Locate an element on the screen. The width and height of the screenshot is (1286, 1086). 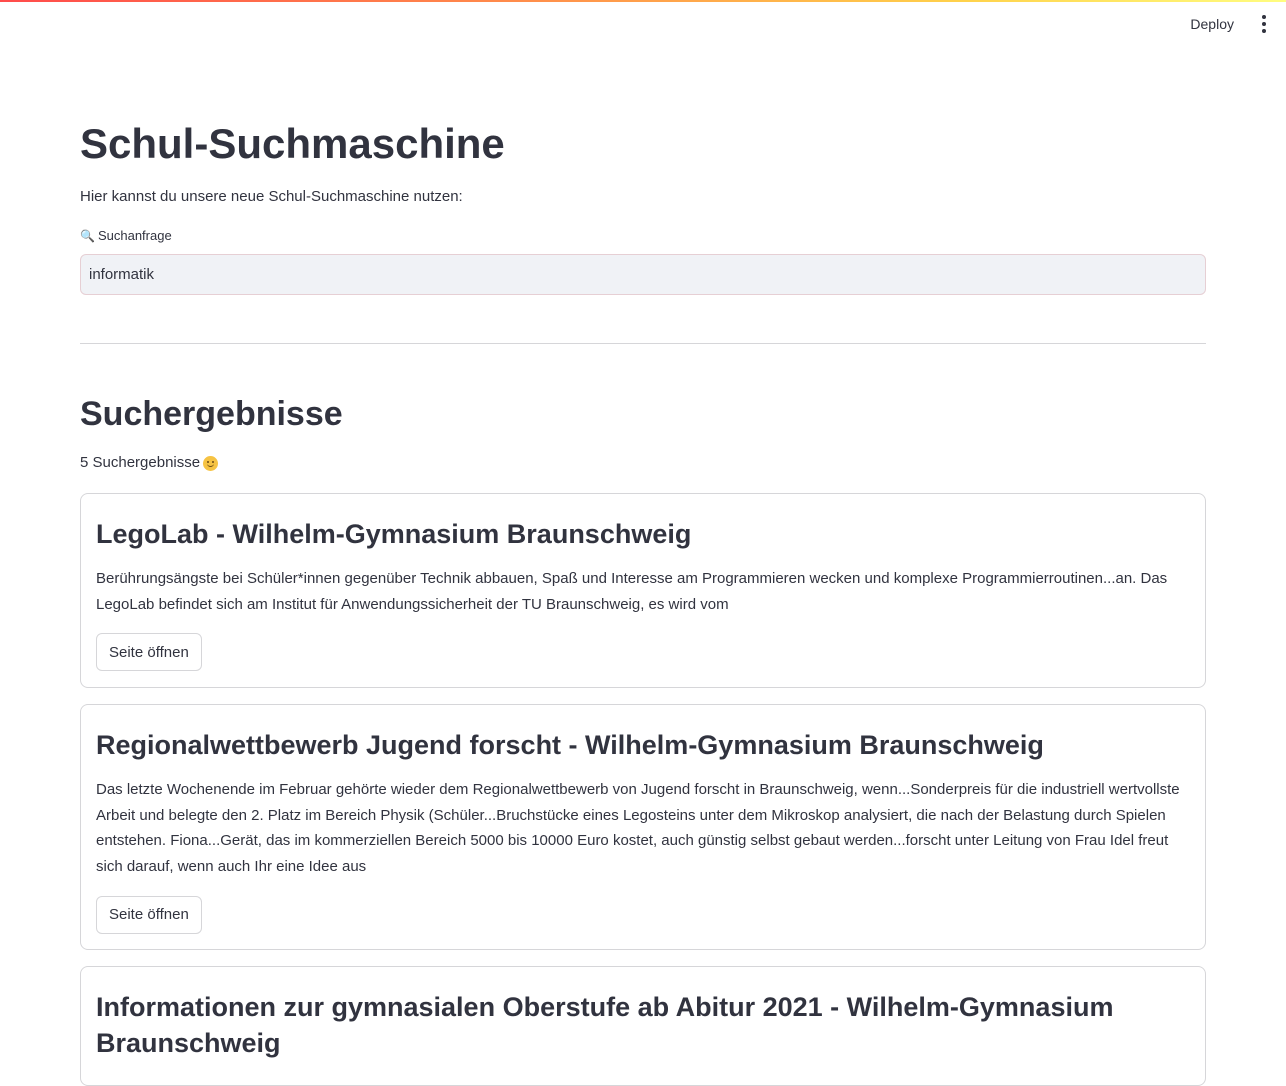
top-decoration-bar is located at coordinates (643, 1).